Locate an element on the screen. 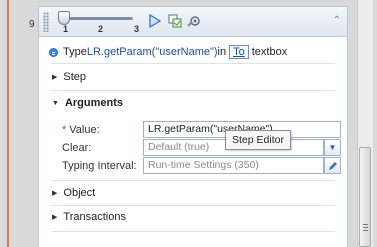 The height and width of the screenshot is (247, 377). level-slider-track is located at coordinates (97, 18).